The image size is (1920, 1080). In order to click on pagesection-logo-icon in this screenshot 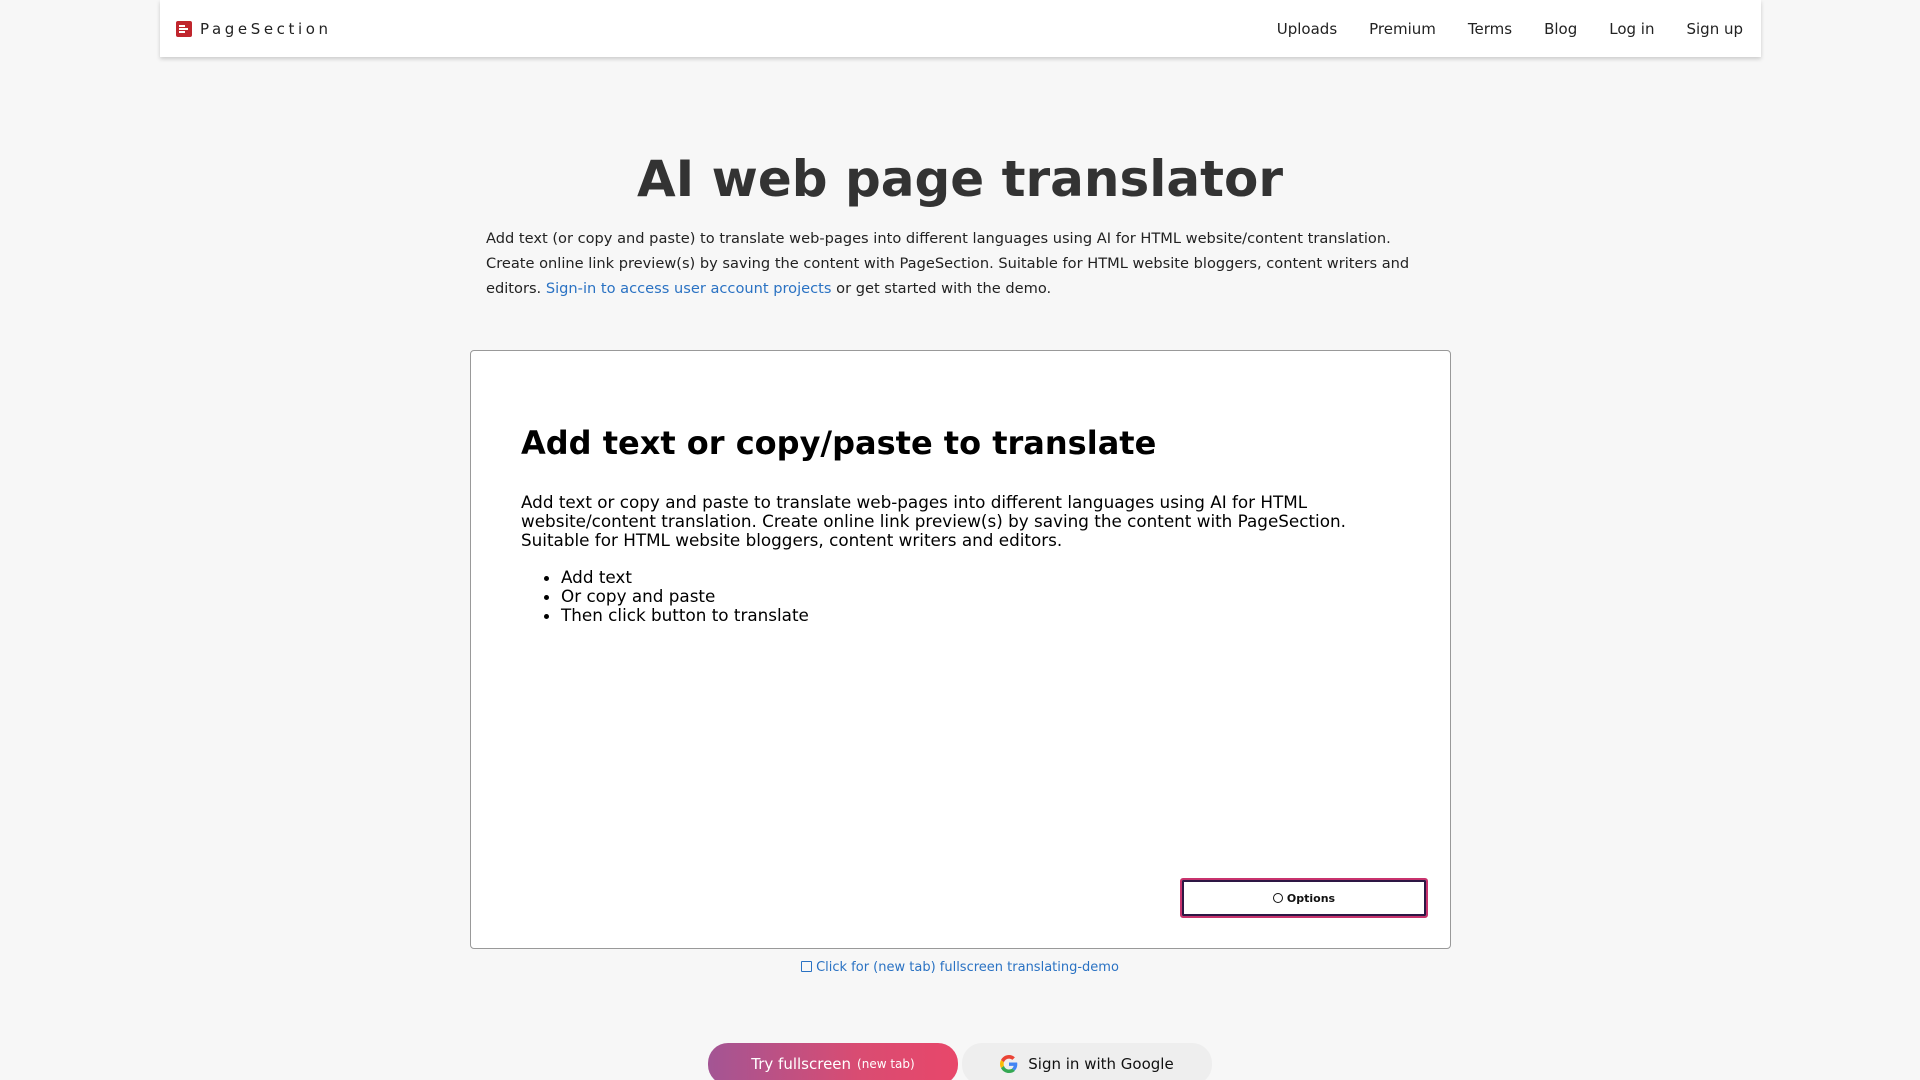, I will do `click(184, 28)`.